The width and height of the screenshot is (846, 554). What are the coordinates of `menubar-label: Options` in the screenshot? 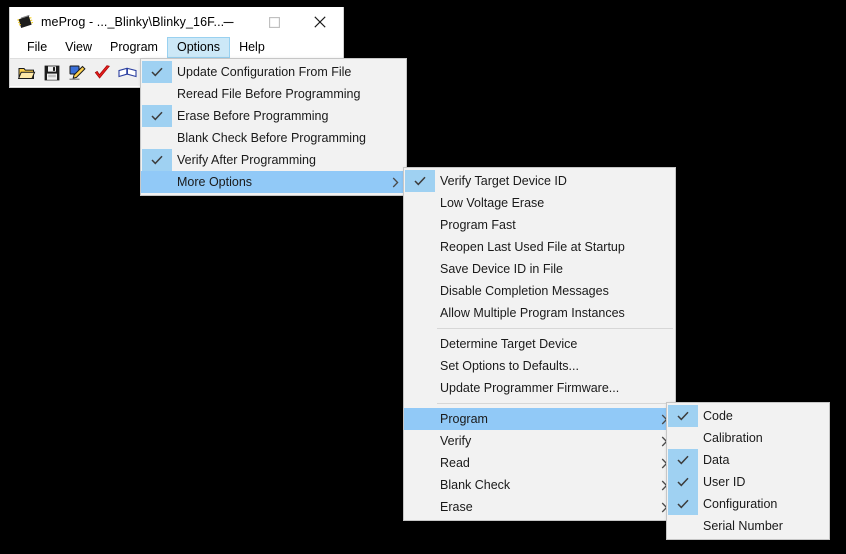 It's located at (198, 47).